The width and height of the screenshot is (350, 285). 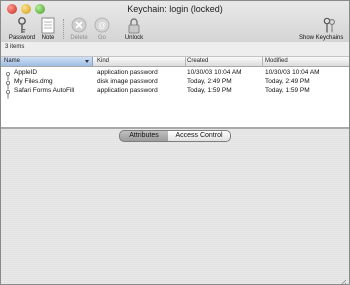 What do you see at coordinates (87, 61) in the screenshot?
I see `sort-descending-icon` at bounding box center [87, 61].